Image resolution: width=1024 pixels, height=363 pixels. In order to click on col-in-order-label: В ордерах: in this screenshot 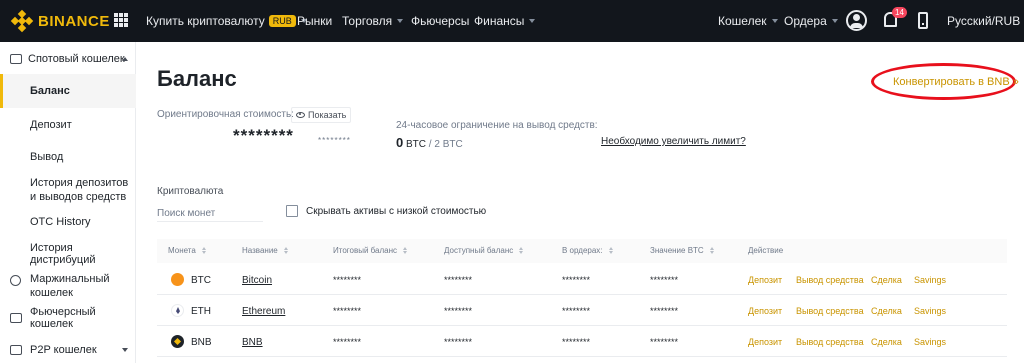, I will do `click(582, 250)`.